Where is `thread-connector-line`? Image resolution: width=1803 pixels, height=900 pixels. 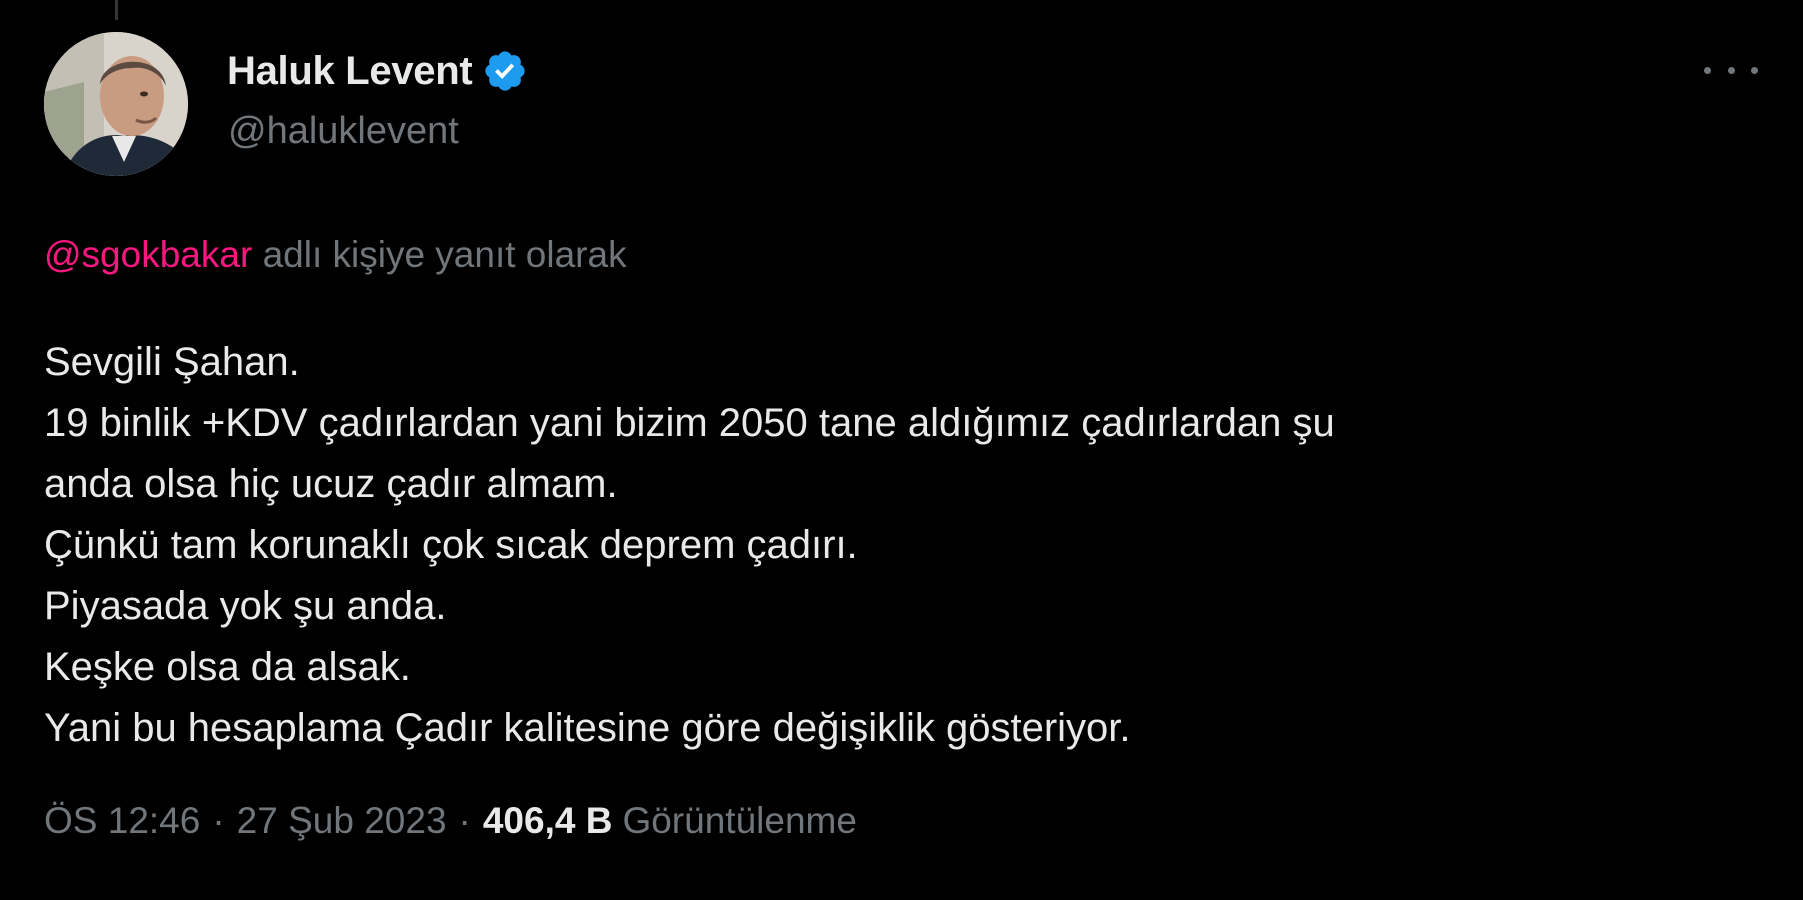
thread-connector-line is located at coordinates (116, 10).